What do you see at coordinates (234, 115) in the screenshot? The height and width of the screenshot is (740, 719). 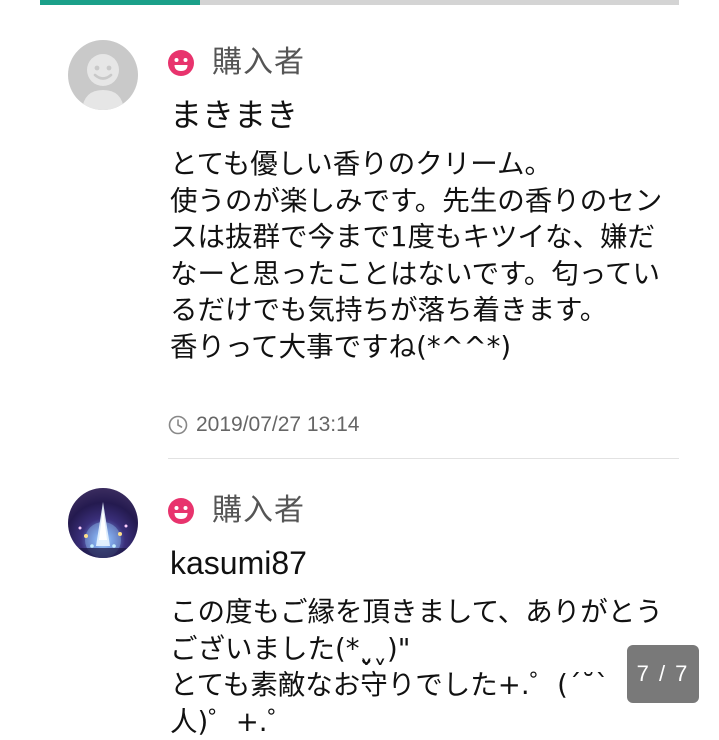 I see `username: まきまき` at bounding box center [234, 115].